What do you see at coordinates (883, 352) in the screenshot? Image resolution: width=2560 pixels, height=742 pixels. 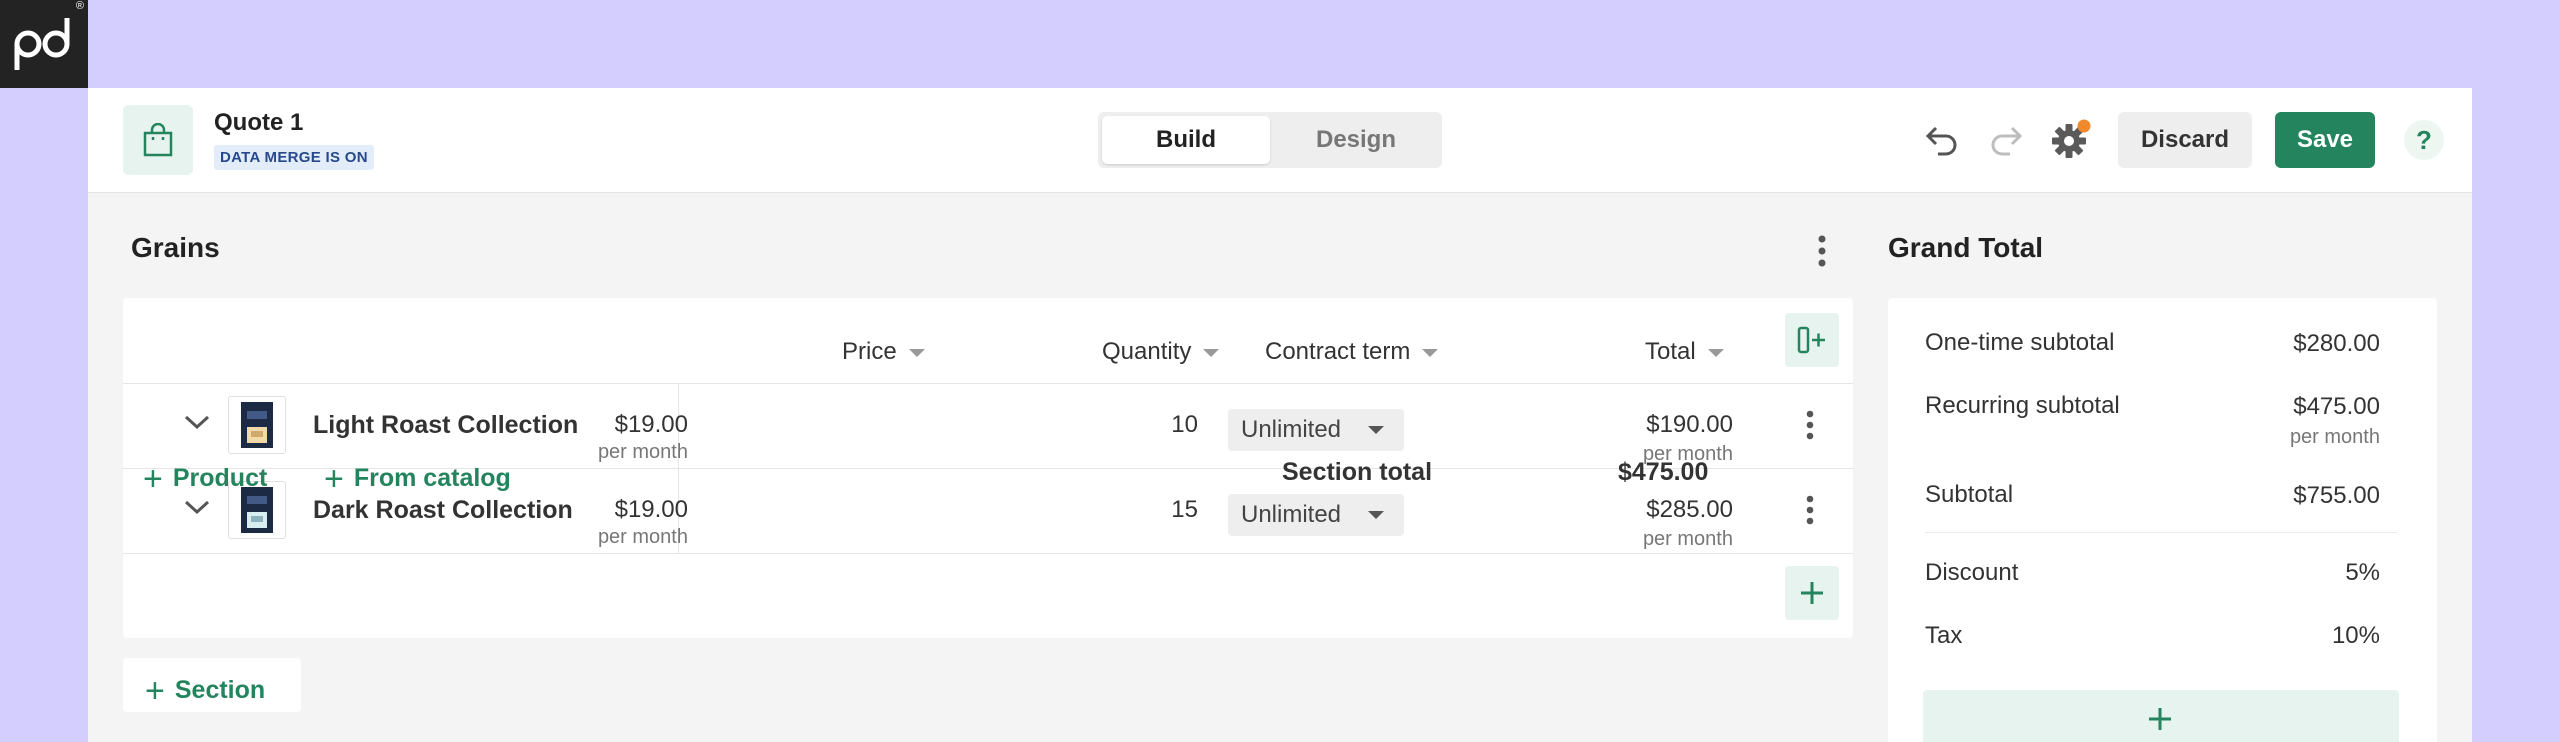 I see `column-header-price: Price` at bounding box center [883, 352].